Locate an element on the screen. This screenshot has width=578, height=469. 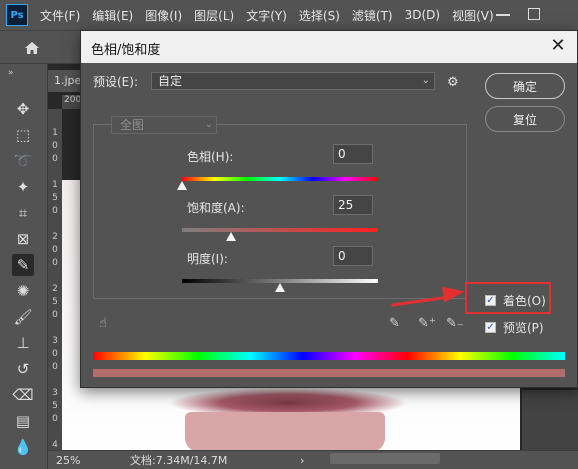
menu-filter: 滤镜(T) is located at coordinates (372, 15).